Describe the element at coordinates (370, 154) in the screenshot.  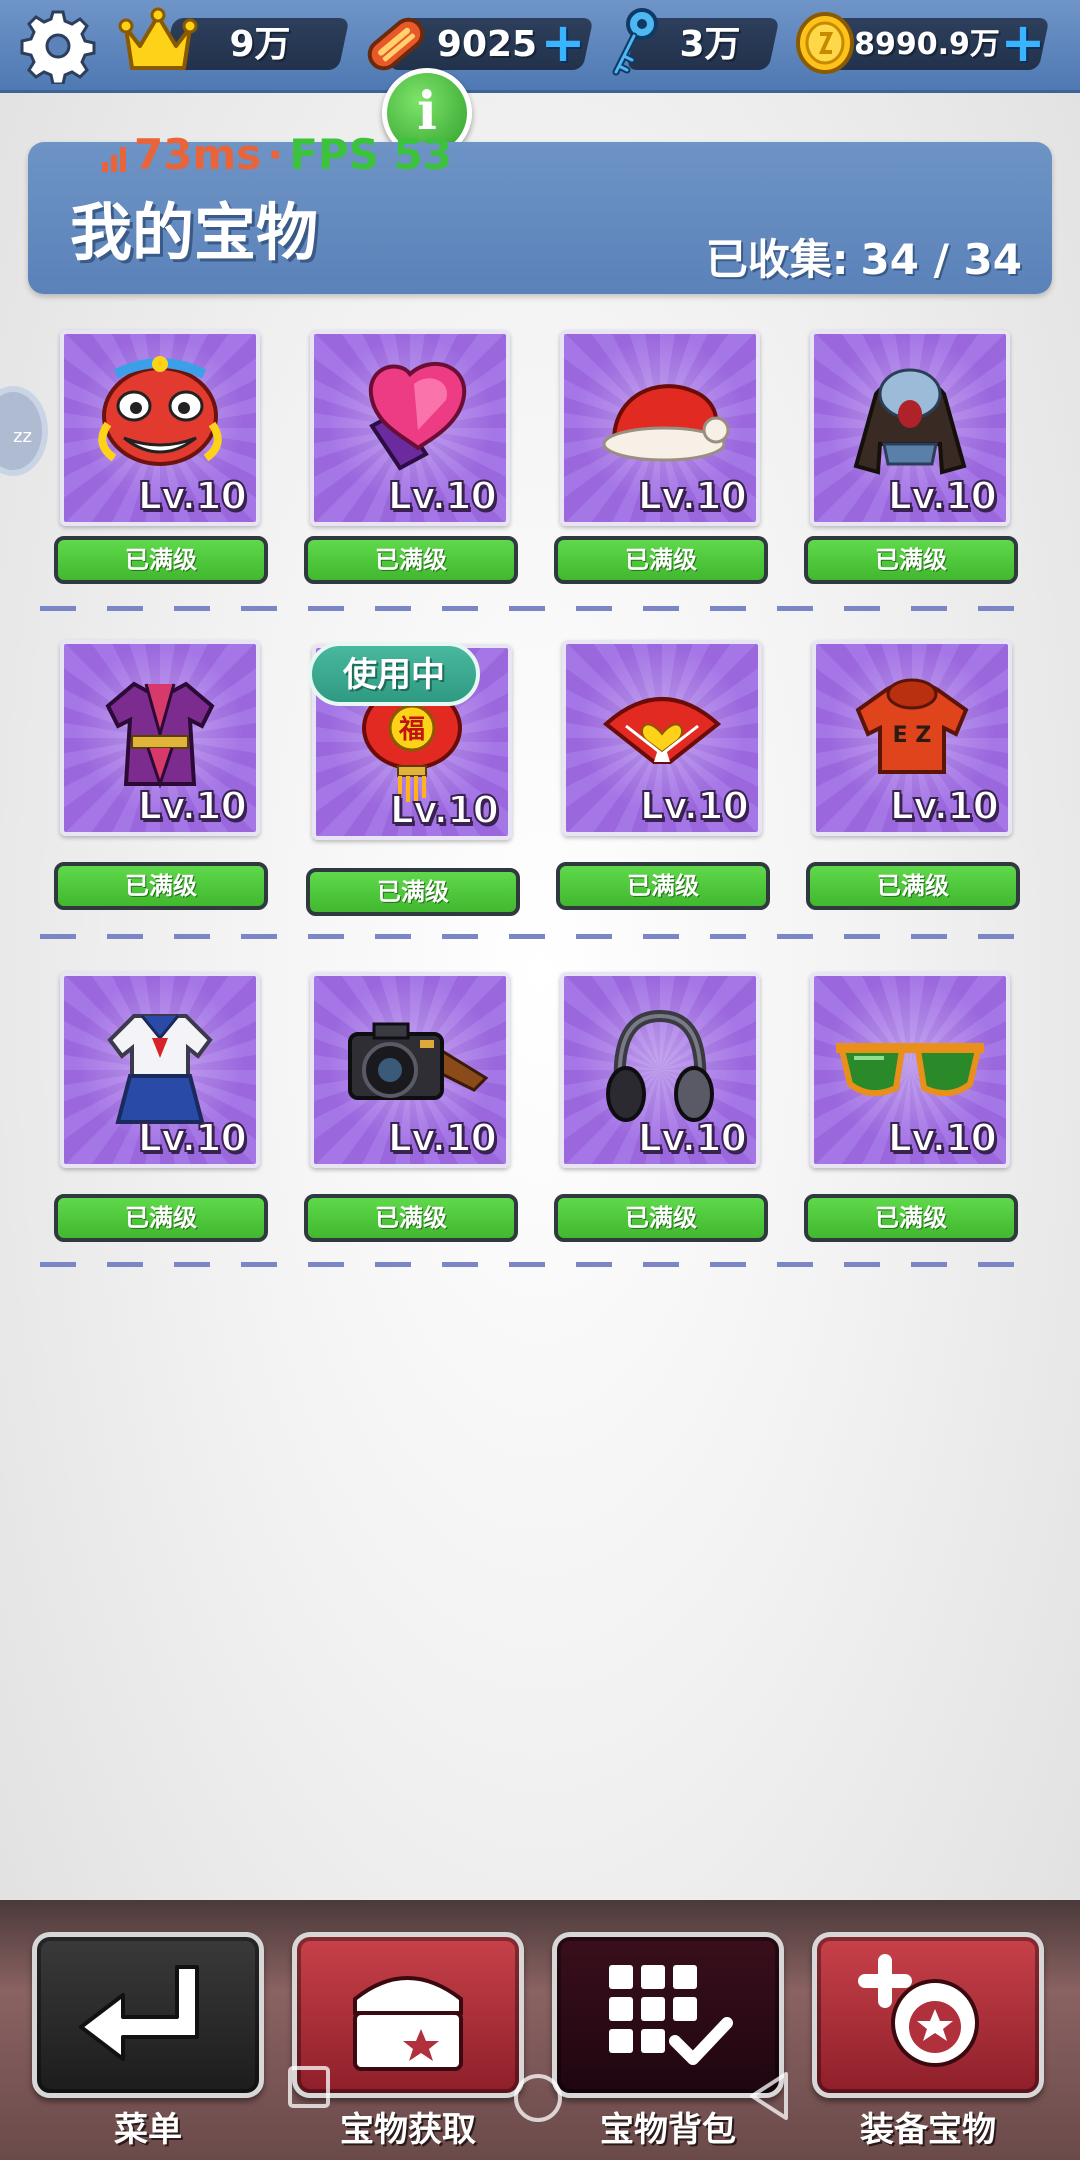
I see `fps-text: FPS 53` at that location.